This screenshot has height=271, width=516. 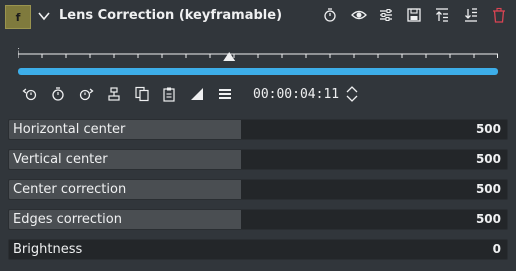 I want to click on param-value: 0, so click(x=497, y=249).